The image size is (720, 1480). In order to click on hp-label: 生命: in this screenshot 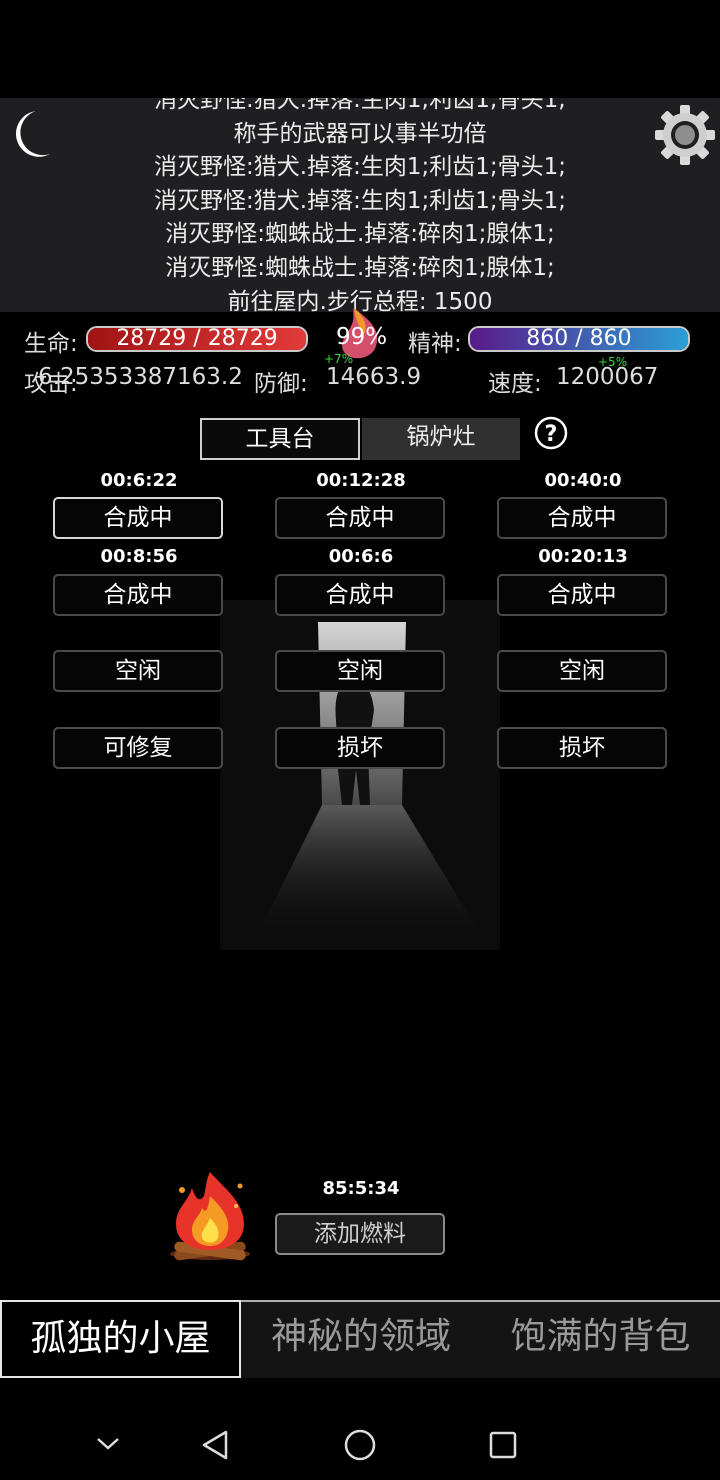, I will do `click(51, 344)`.